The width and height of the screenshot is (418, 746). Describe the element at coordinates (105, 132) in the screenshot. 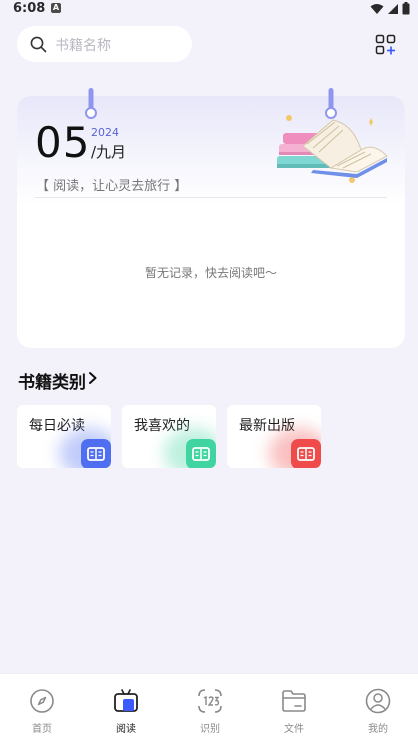

I see `calendar-year: 2024` at that location.